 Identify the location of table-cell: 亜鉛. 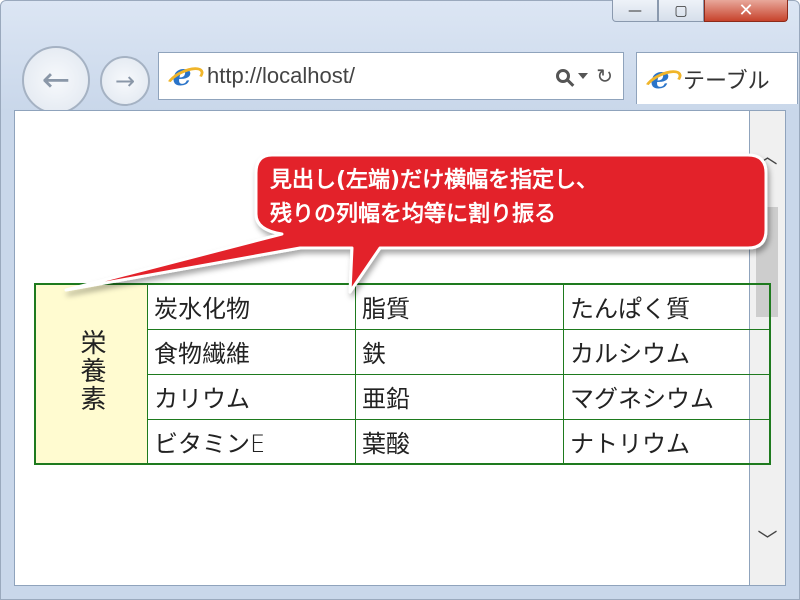
(459, 396).